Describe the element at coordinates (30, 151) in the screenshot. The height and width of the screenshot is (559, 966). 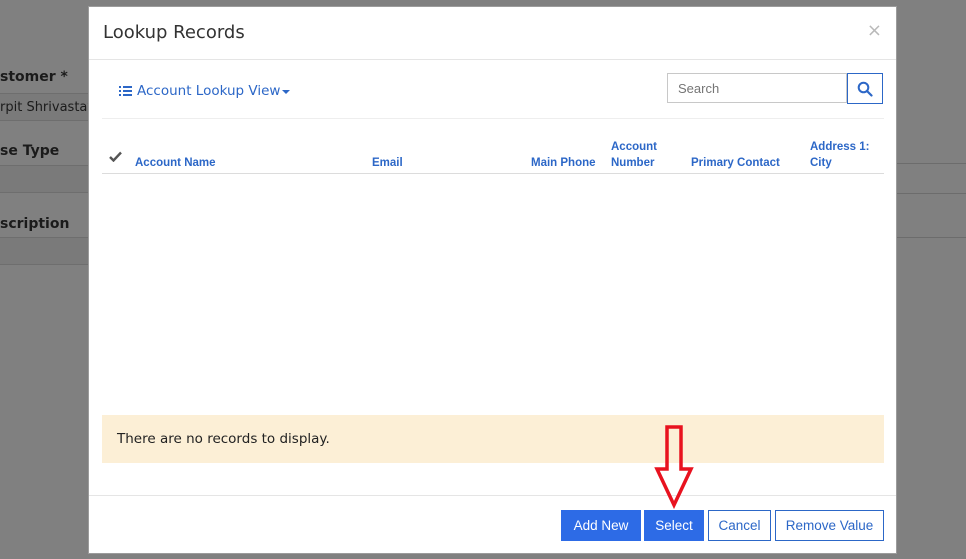
I see `case-type-label: se Type` at that location.